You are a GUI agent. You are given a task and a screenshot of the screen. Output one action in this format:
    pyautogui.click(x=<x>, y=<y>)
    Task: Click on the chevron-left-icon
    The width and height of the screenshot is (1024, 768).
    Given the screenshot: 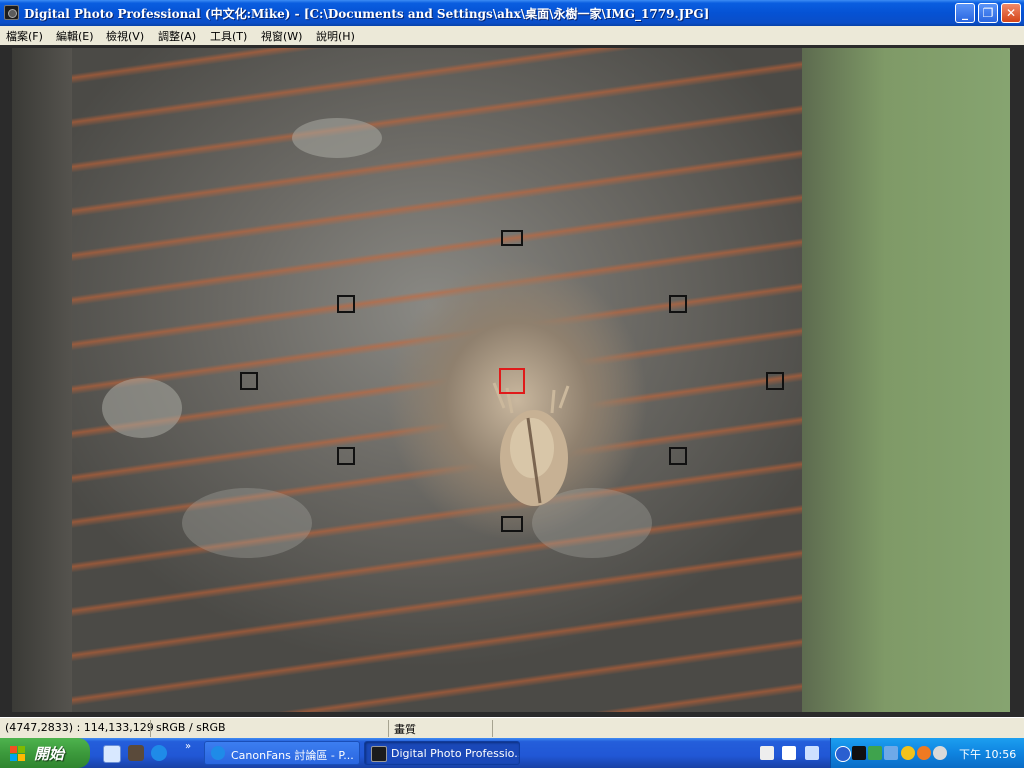 What is the action you would take?
    pyautogui.click(x=843, y=754)
    